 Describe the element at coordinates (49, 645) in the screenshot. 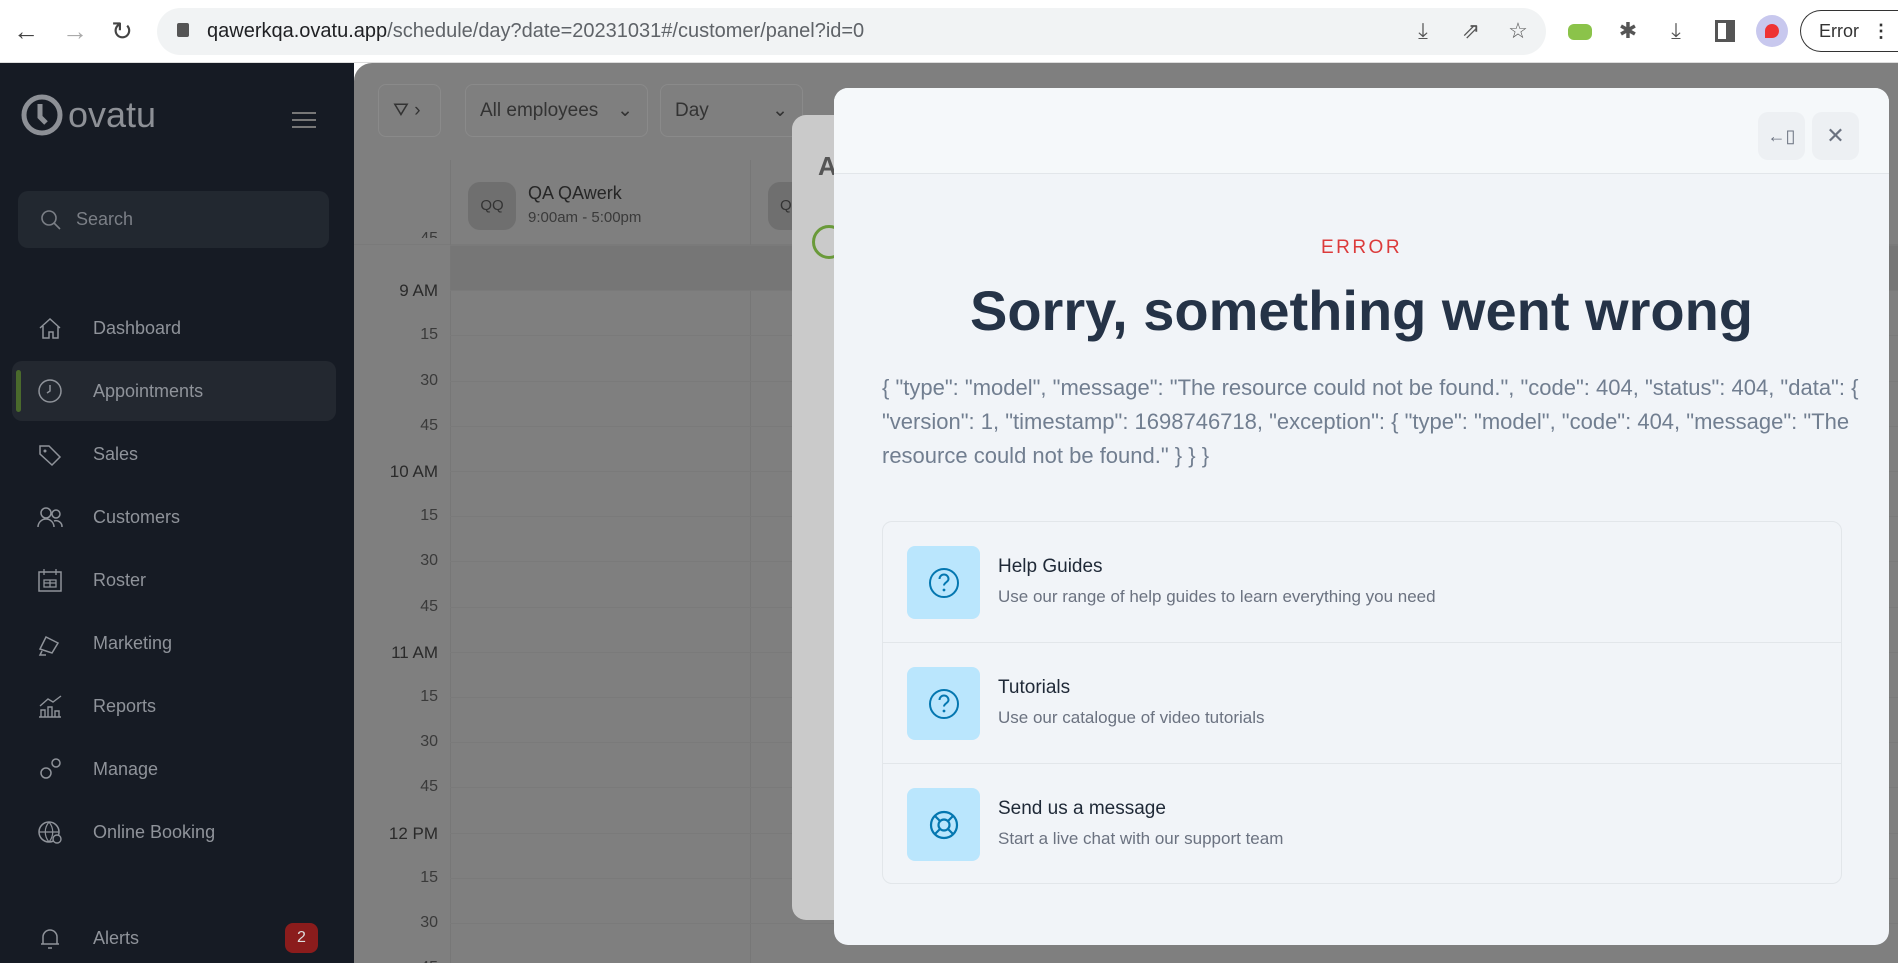

I see `megaphone-icon` at that location.